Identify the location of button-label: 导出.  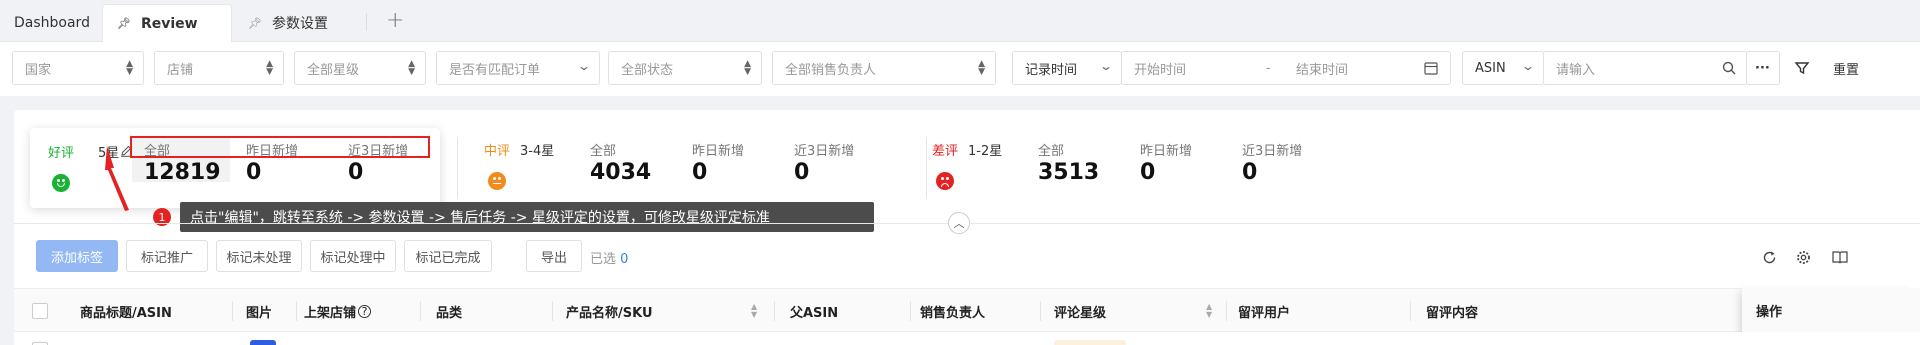
(553, 258).